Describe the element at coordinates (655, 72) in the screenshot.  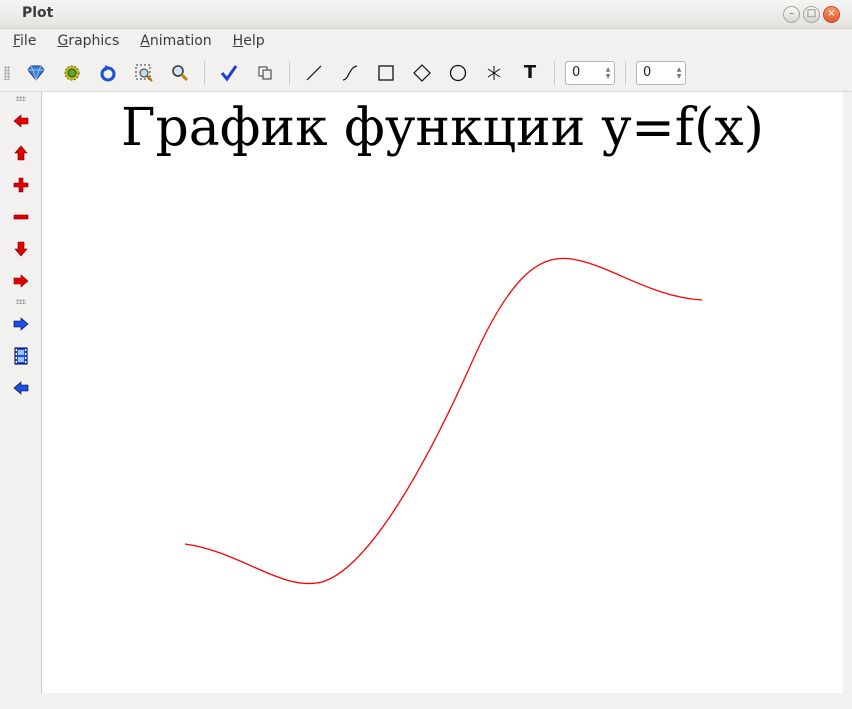
I see `spin-box-2-value: 0` at that location.